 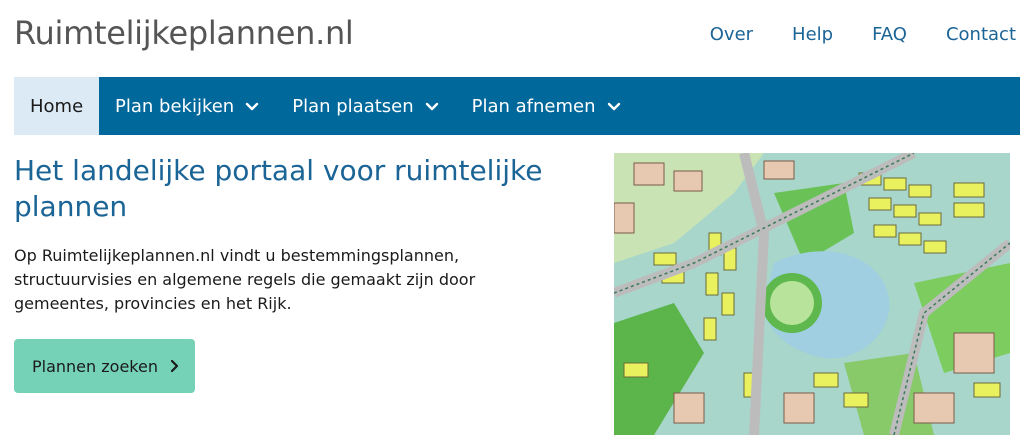 I want to click on plannen-zoeken-button: Plannen zoeken, so click(x=104, y=366).